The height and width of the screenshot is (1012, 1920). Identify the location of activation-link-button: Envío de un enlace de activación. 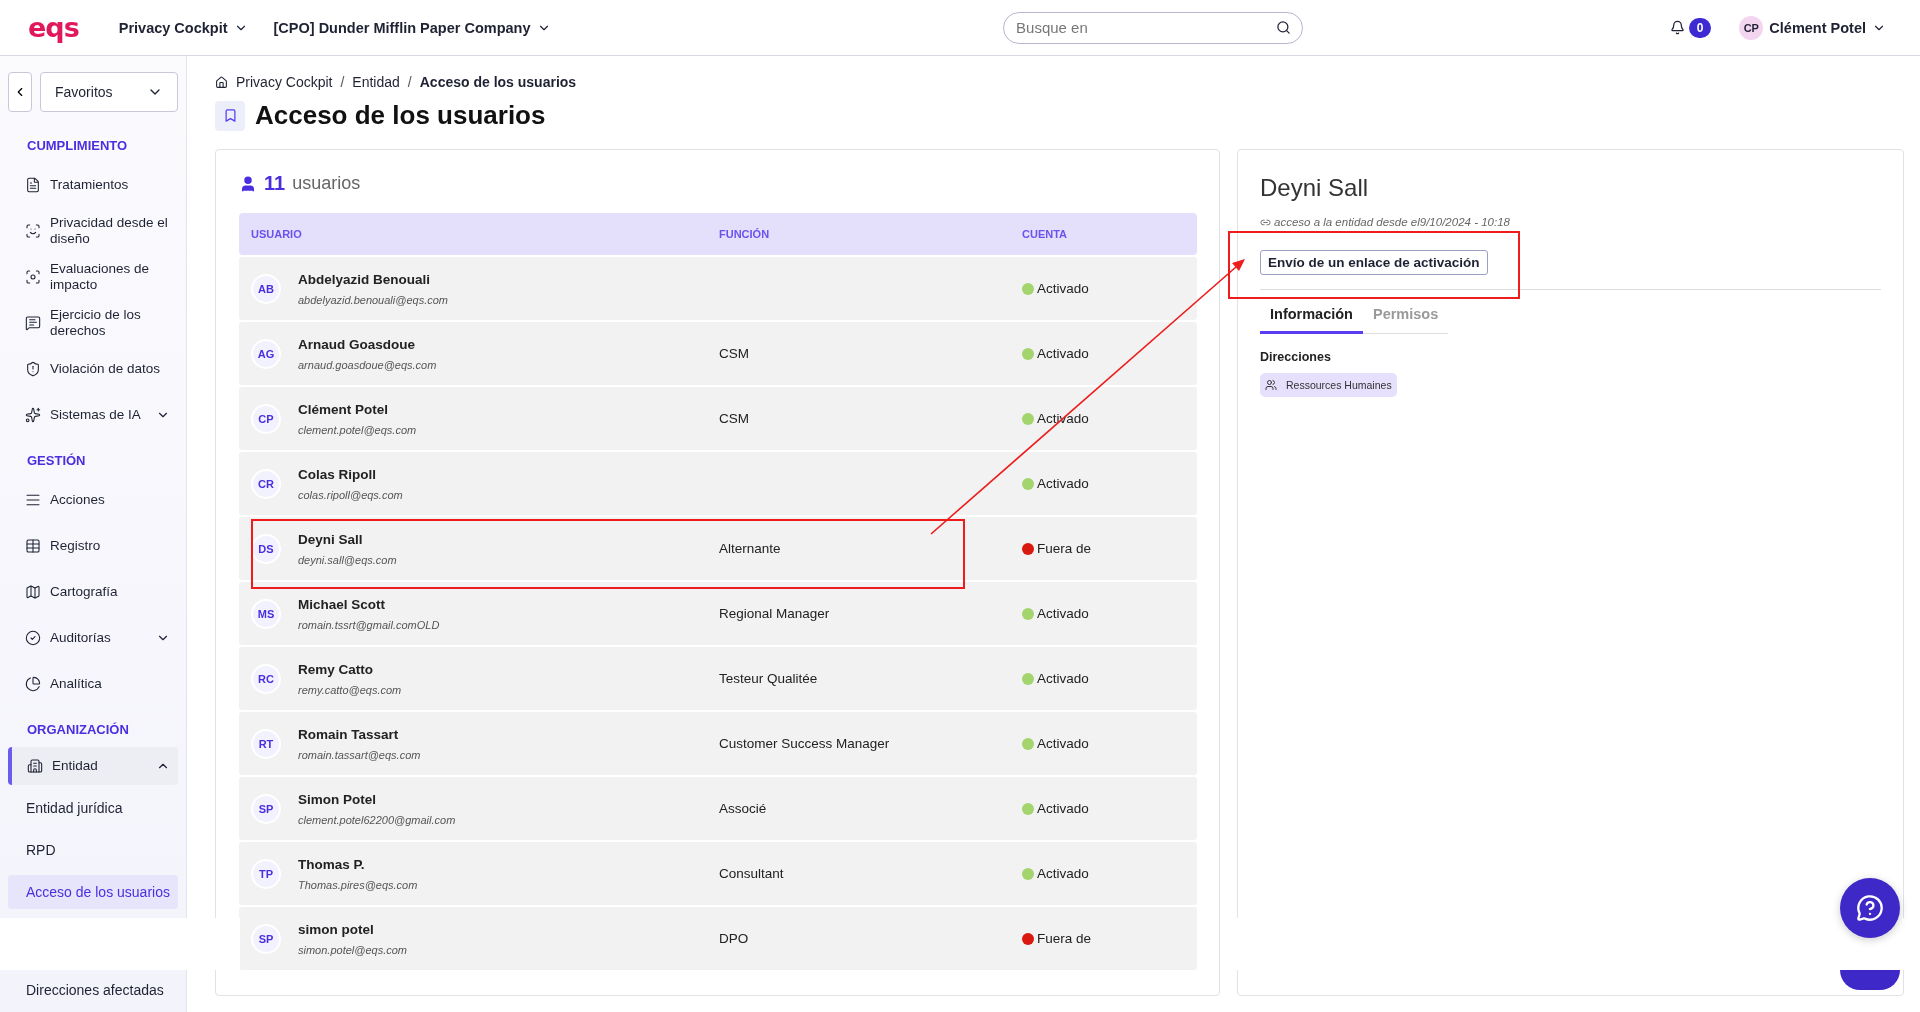
(1374, 262).